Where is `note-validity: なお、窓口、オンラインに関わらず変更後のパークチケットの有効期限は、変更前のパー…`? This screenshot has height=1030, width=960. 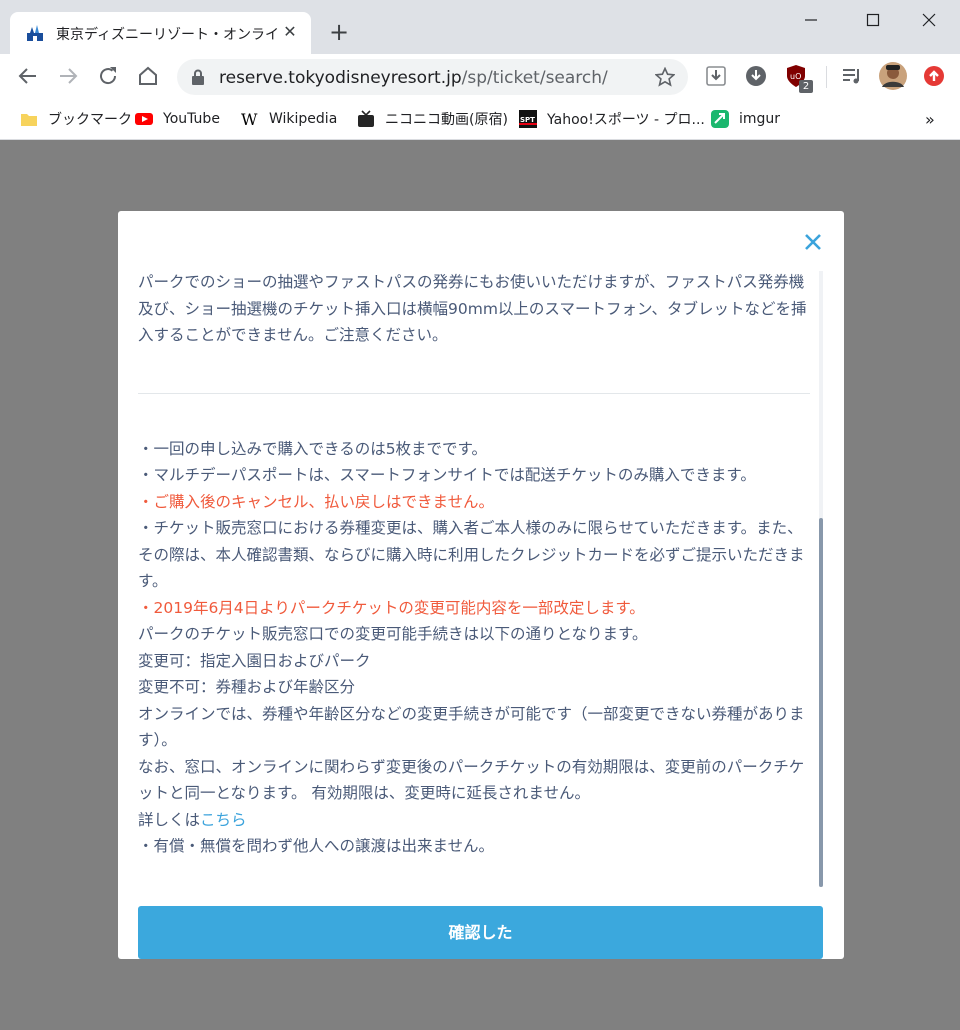
note-validity: なお、窓口、オンラインに関わらず変更後のパークチケットの有効期限は、変更前のパー… is located at coordinates (471, 780).